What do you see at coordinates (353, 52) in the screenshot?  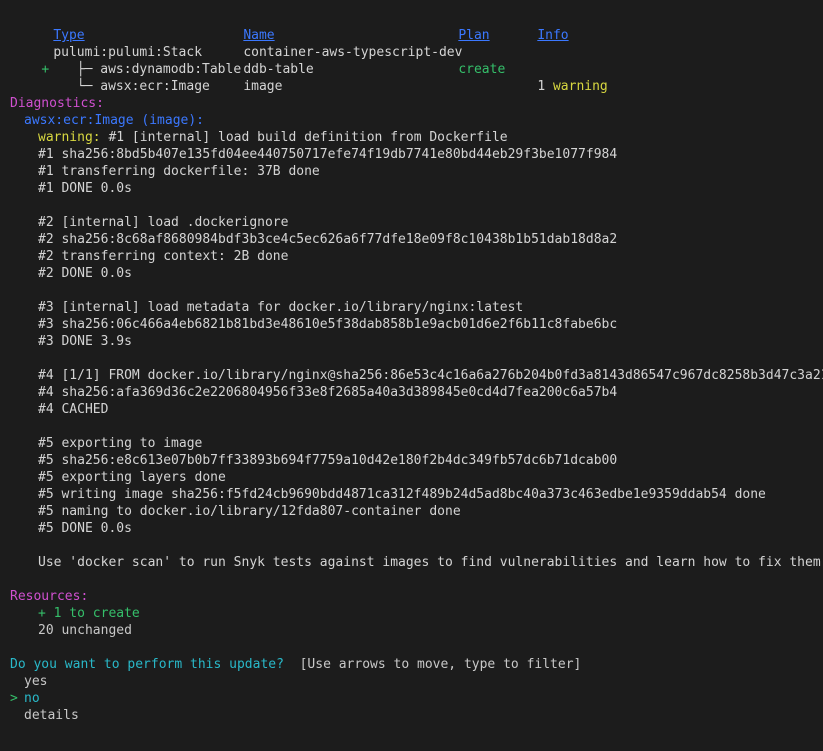 I see `resource-name: container-aws-typescript-dev` at bounding box center [353, 52].